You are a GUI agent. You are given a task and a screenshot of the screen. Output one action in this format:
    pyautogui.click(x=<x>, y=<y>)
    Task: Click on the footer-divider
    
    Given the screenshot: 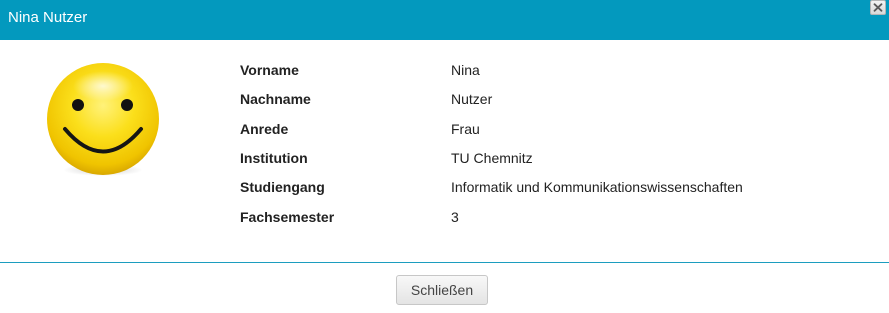 What is the action you would take?
    pyautogui.click(x=444, y=262)
    